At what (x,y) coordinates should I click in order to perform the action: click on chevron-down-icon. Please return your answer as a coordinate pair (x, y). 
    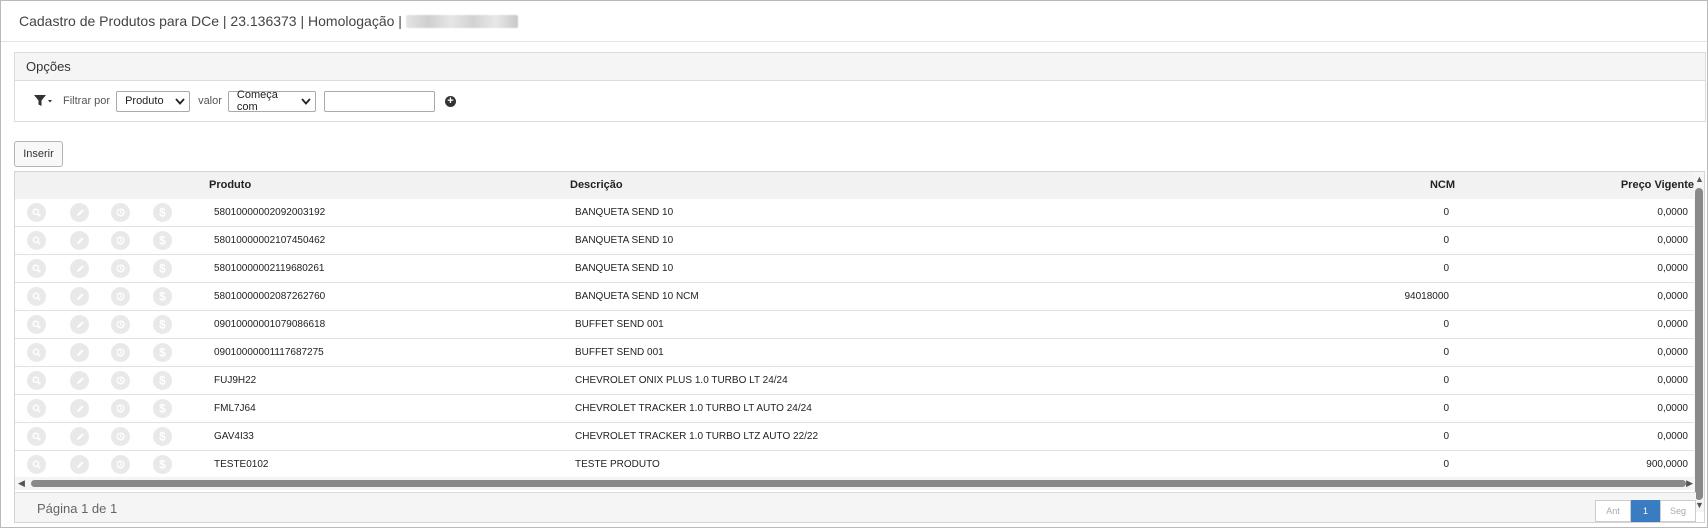
    Looking at the image, I should click on (306, 101).